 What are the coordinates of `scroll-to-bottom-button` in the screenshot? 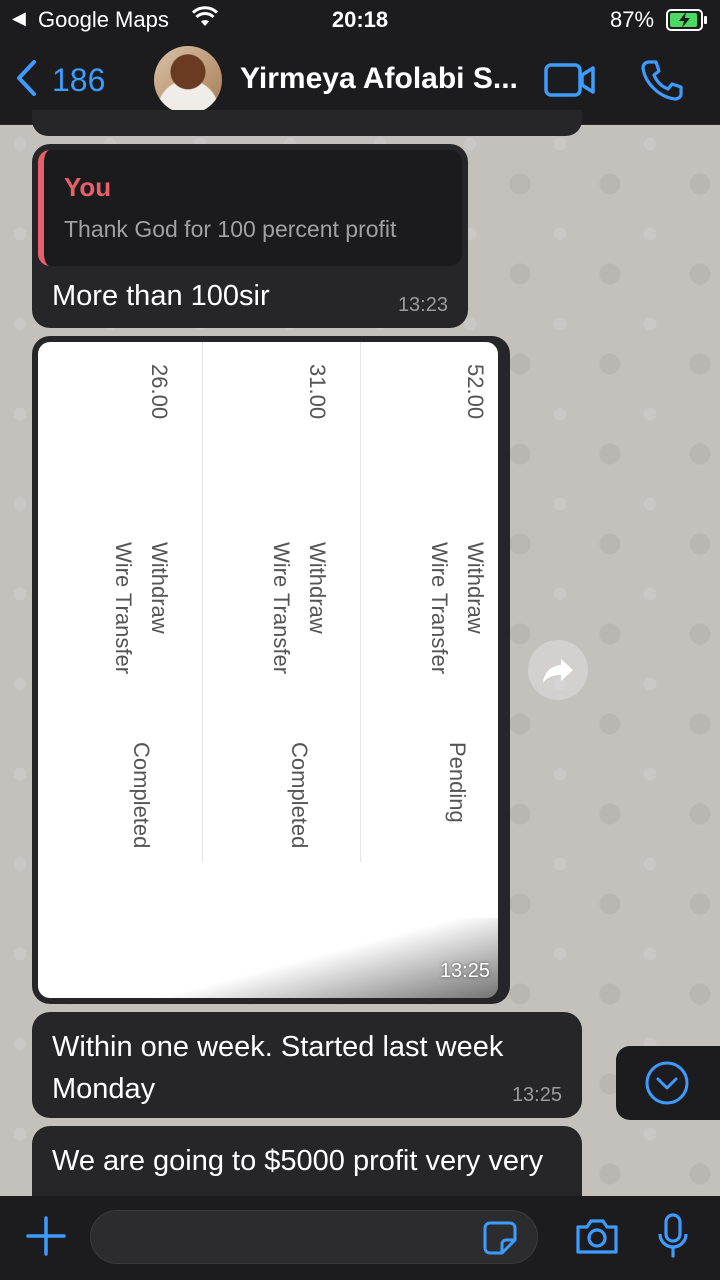 It's located at (668, 1083).